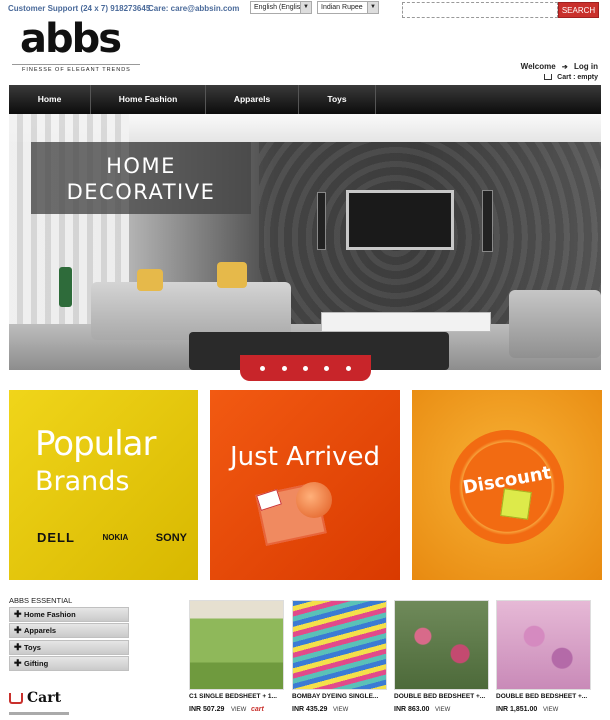 The image size is (610, 720). Describe the element at coordinates (587, 77) in the screenshot. I see `cart-status: empty` at that location.